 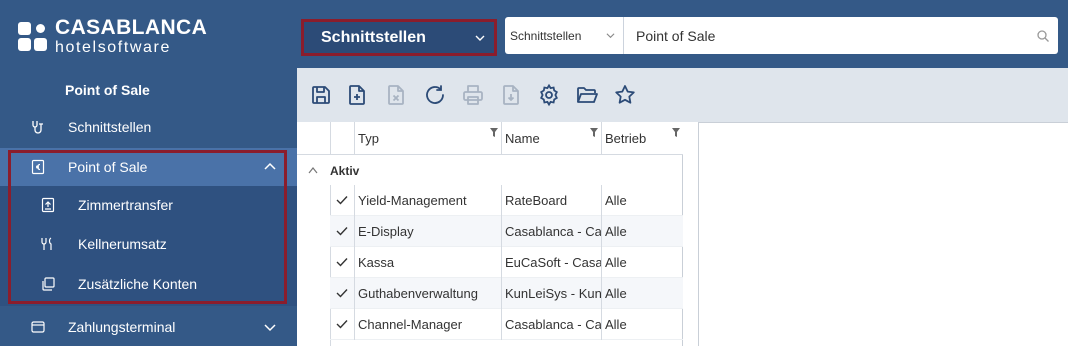 I want to click on table-row: Channel-Manager Casablanca - Ca Alle, so click(x=506, y=324).